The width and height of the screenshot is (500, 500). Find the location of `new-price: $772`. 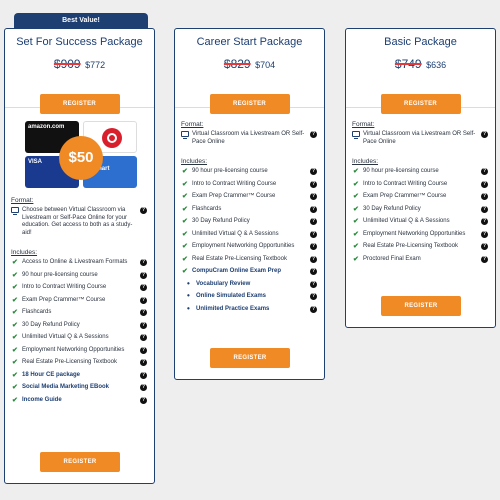

new-price: $772 is located at coordinates (95, 65).